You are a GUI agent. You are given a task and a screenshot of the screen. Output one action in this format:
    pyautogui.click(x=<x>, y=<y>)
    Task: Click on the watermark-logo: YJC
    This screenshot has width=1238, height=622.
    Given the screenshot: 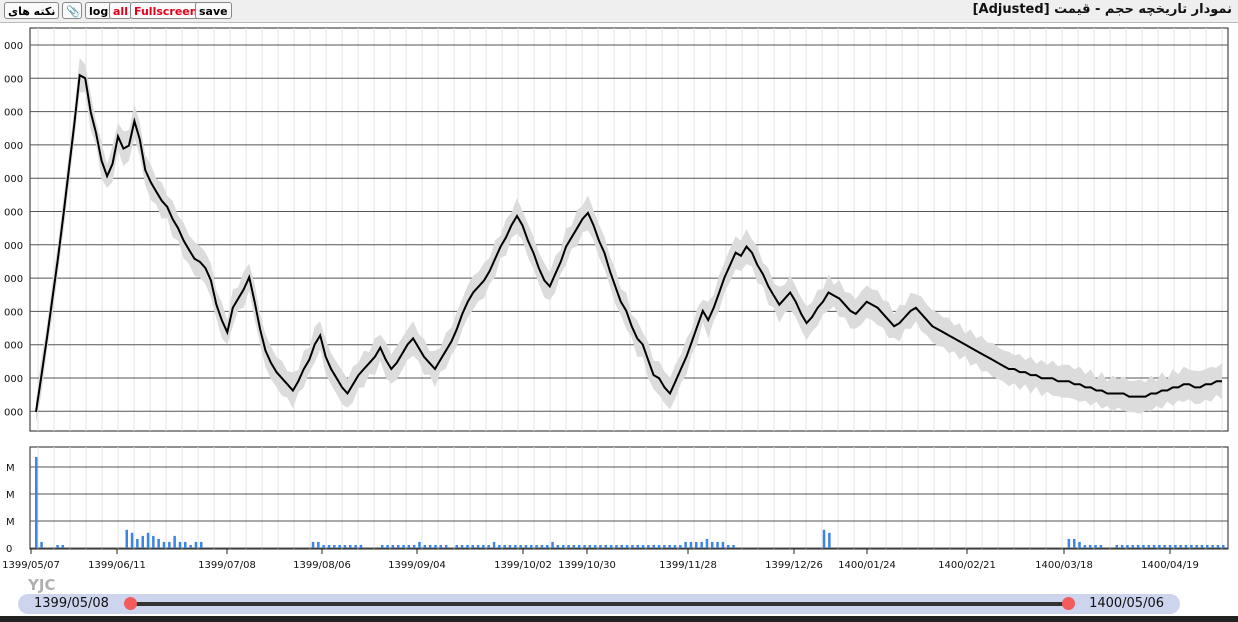 What is the action you would take?
    pyautogui.click(x=42, y=585)
    